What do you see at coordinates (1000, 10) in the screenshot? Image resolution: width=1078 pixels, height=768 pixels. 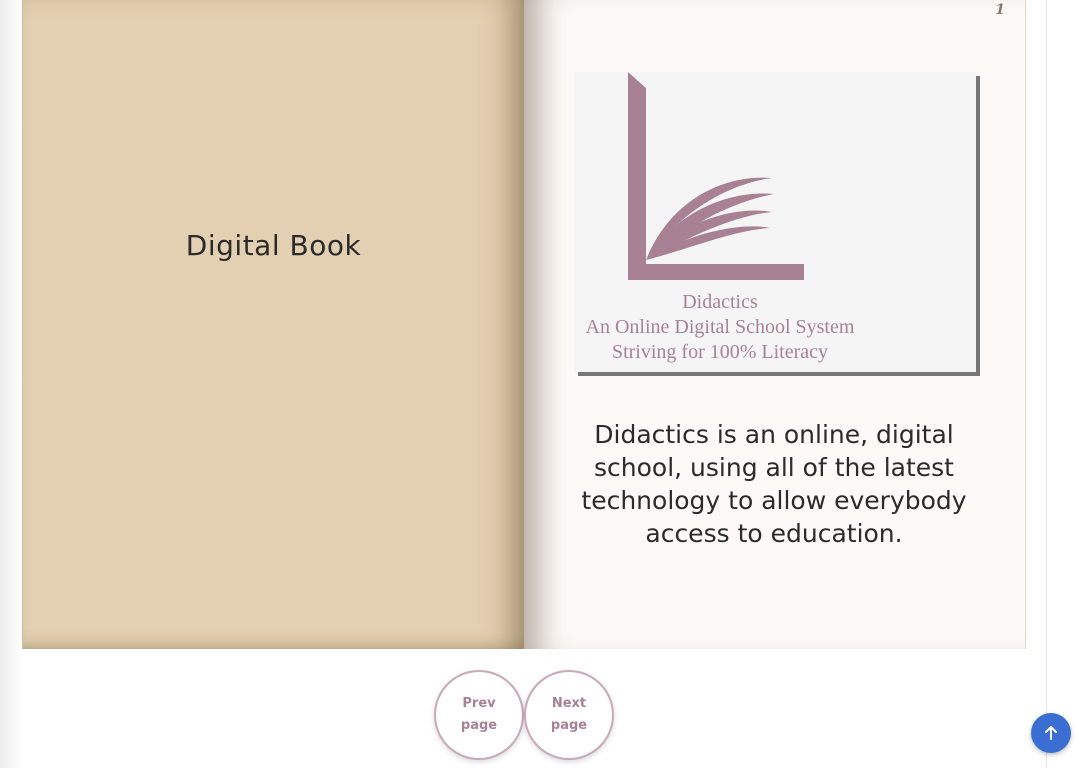 I see `page-number: 1` at bounding box center [1000, 10].